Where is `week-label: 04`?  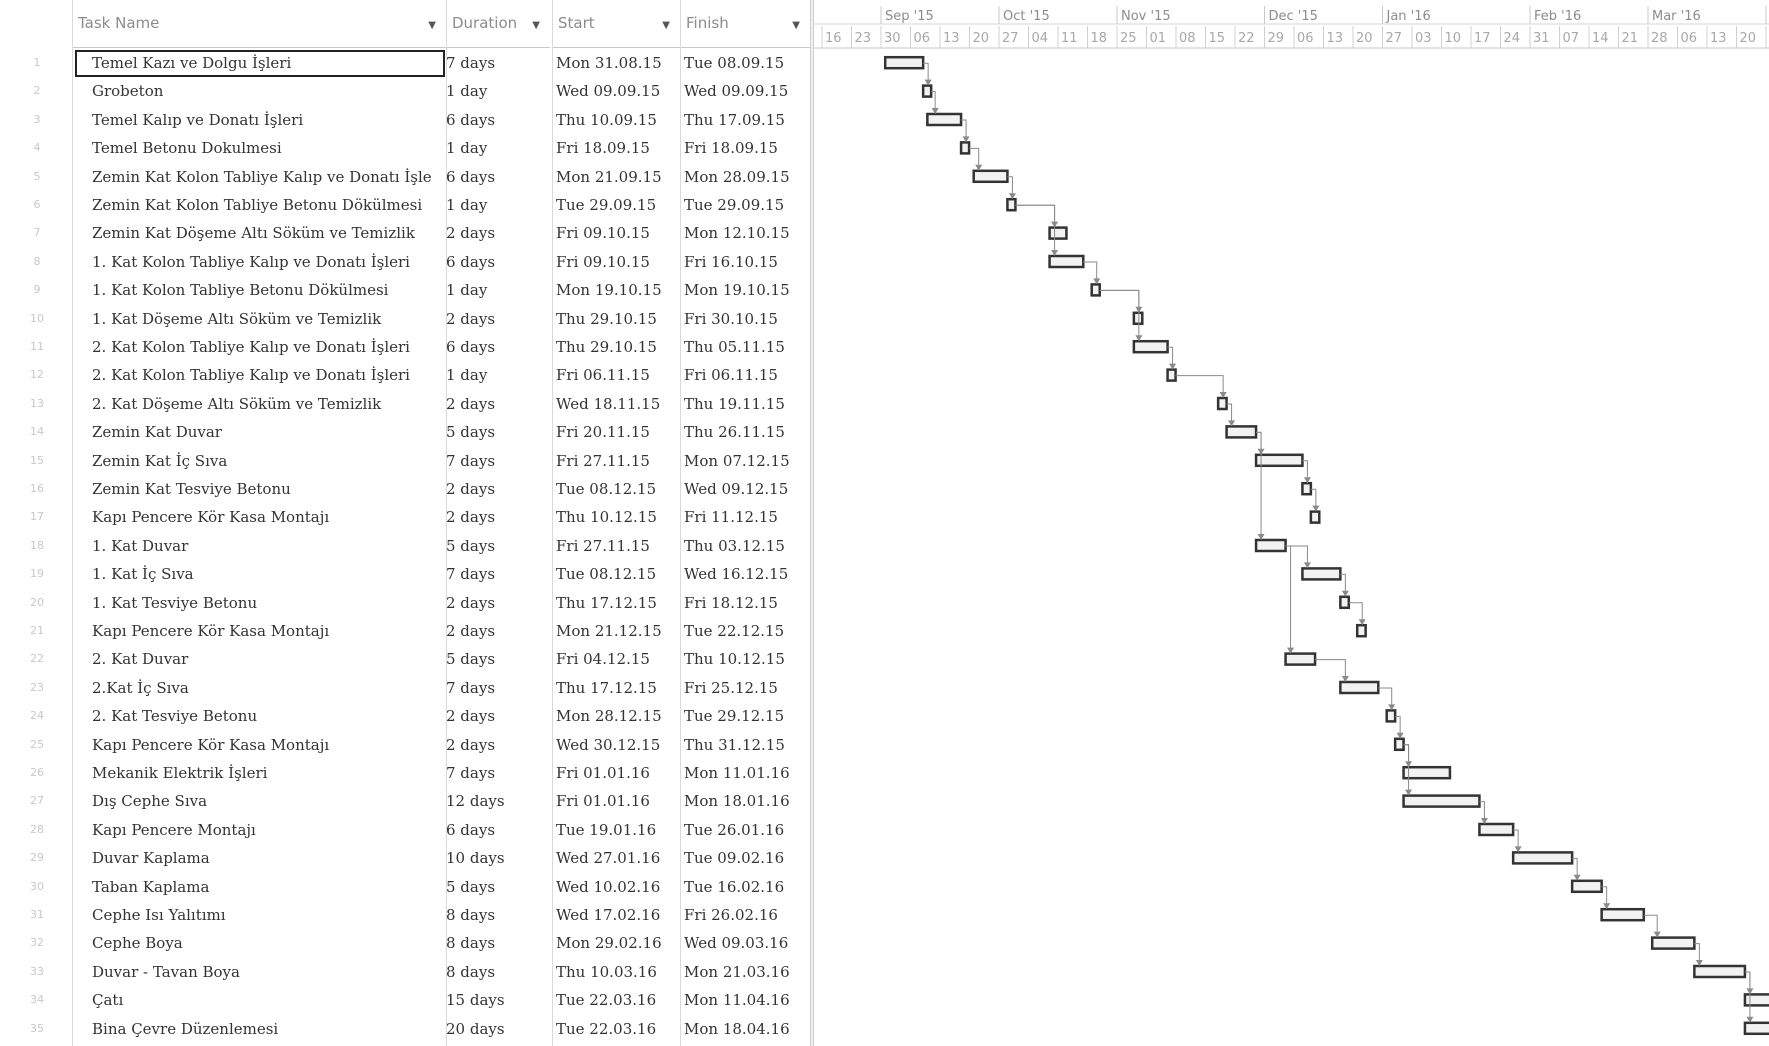
week-label: 04 is located at coordinates (1040, 38).